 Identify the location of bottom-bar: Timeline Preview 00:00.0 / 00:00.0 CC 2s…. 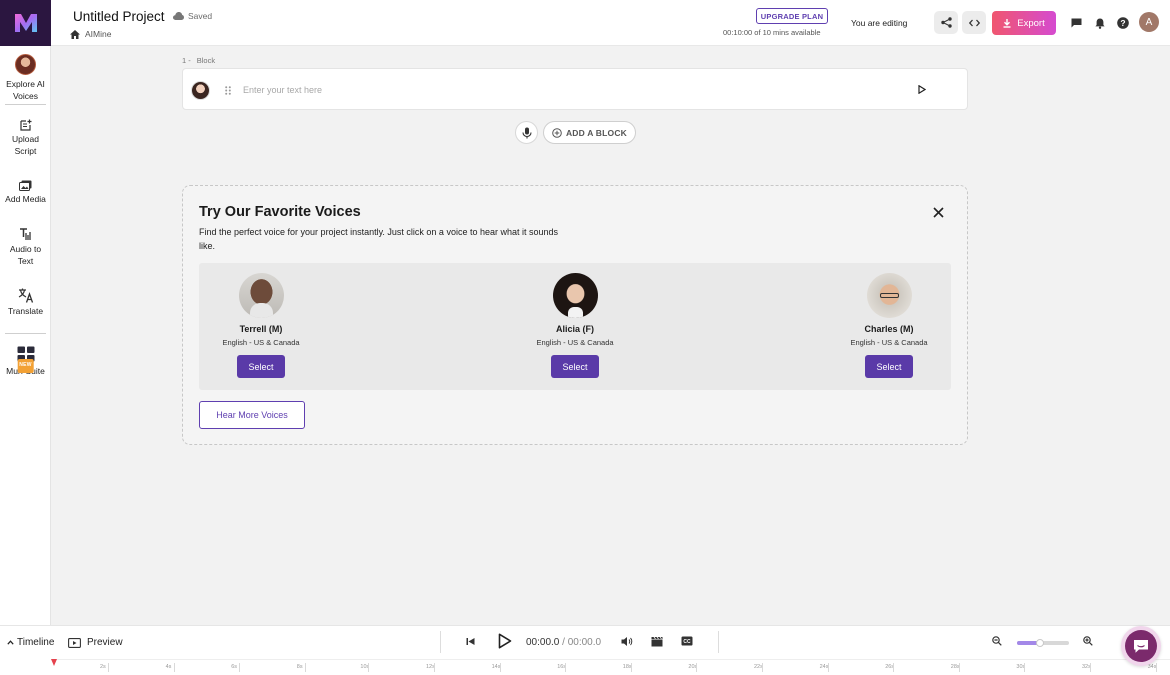
(585, 650).